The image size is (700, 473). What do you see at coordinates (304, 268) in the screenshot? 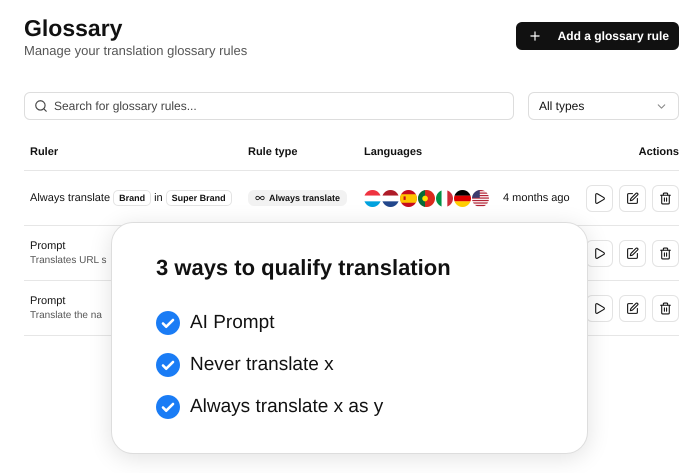
I see `card-title: 3 ways to qualify translation` at bounding box center [304, 268].